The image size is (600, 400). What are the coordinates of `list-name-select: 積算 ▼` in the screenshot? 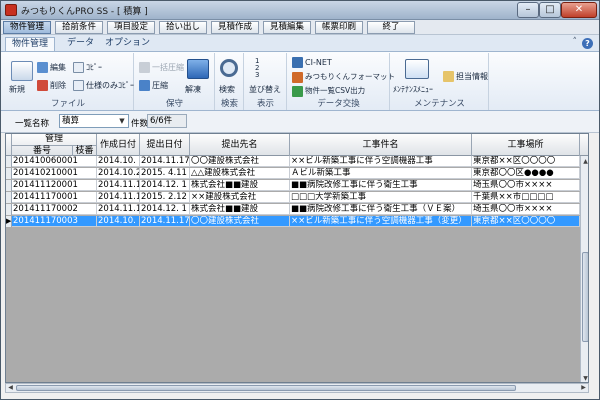 It's located at (94, 121).